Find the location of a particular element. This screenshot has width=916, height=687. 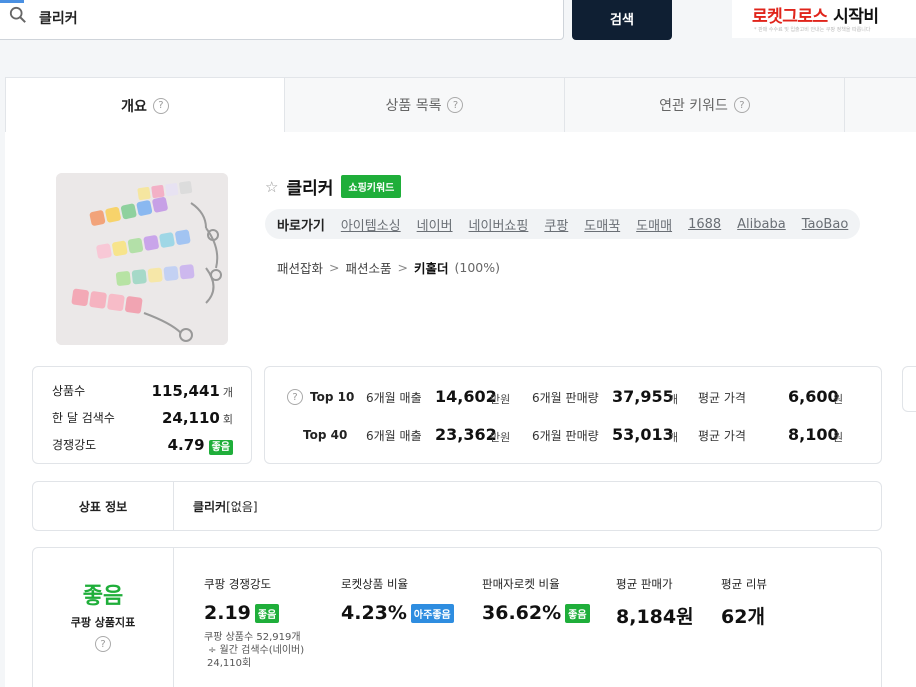

tab-related-keywords: 연관 키워드 ? is located at coordinates (705, 105).